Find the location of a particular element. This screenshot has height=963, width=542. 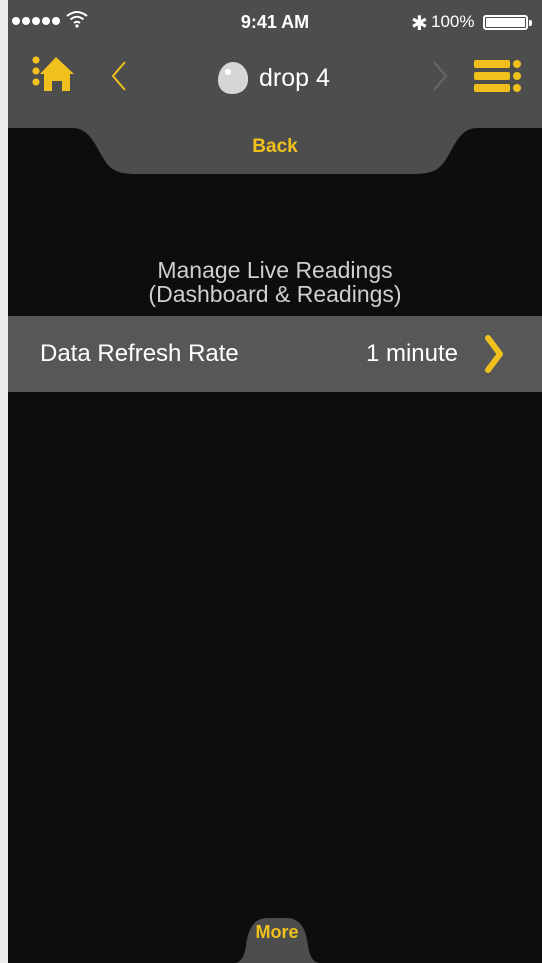

back-button: Back is located at coordinates (275, 147).